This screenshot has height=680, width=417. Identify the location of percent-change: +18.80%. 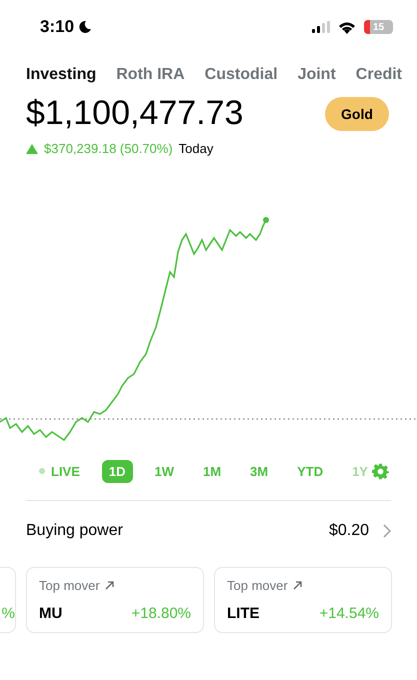
(161, 613).